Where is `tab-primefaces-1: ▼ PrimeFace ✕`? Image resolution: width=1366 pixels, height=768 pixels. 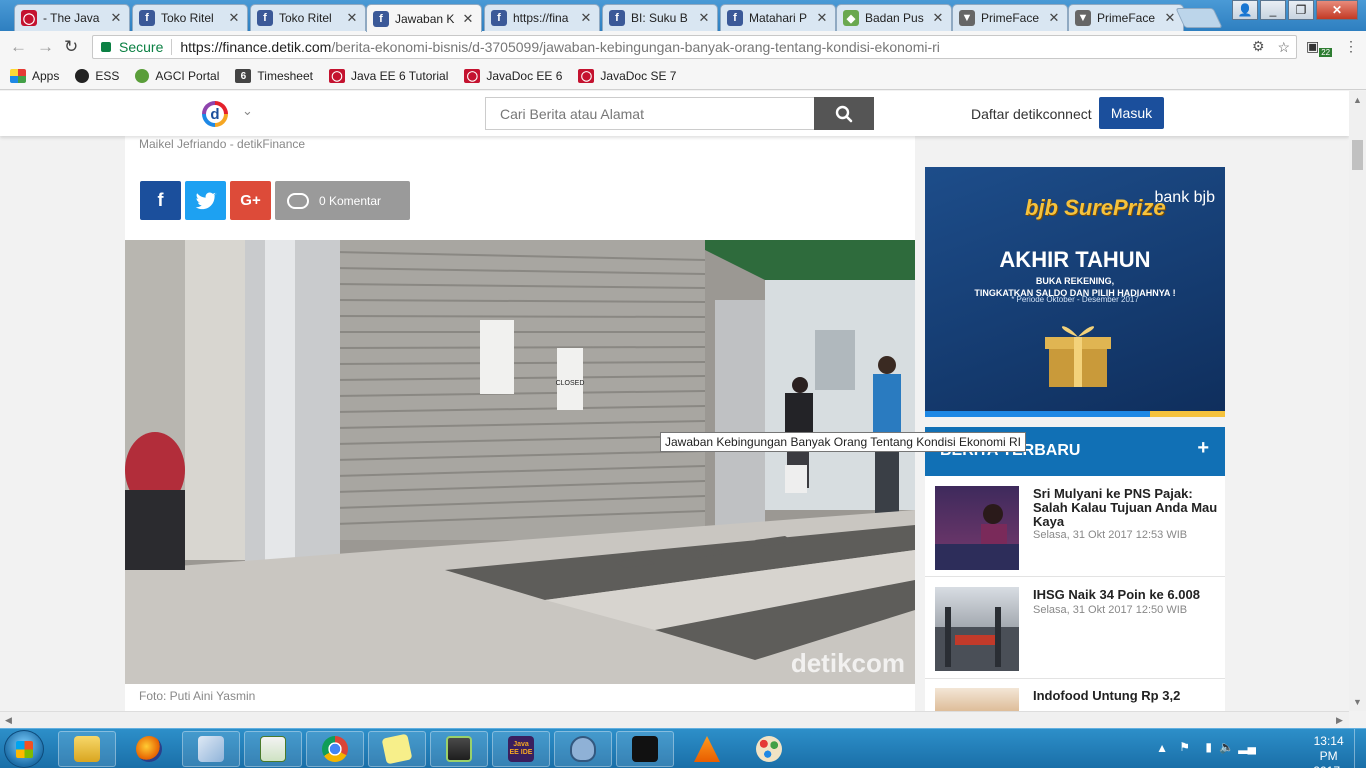 tab-primefaces-1: ▼ PrimeFace ✕ is located at coordinates (1010, 17).